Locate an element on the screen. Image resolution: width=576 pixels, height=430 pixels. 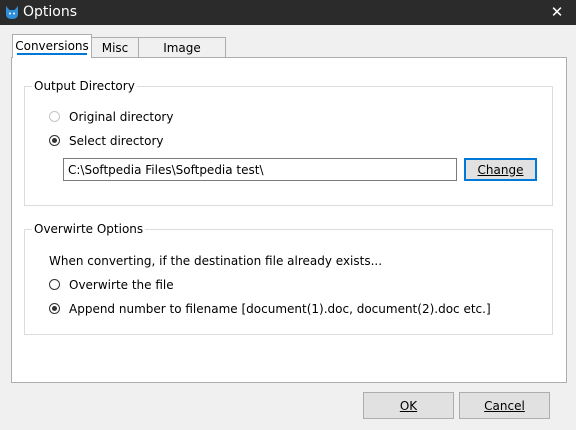
cat-app-icon is located at coordinates (12, 12).